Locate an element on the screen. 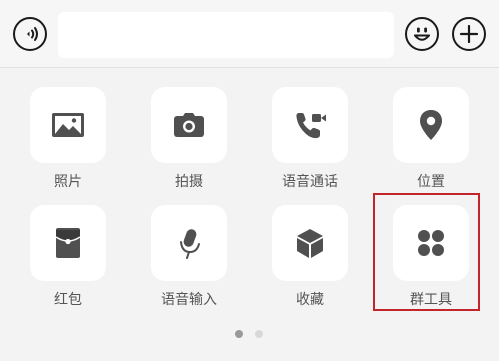 Image resolution: width=499 pixels, height=361 pixels. location-pin-icon is located at coordinates (431, 125).